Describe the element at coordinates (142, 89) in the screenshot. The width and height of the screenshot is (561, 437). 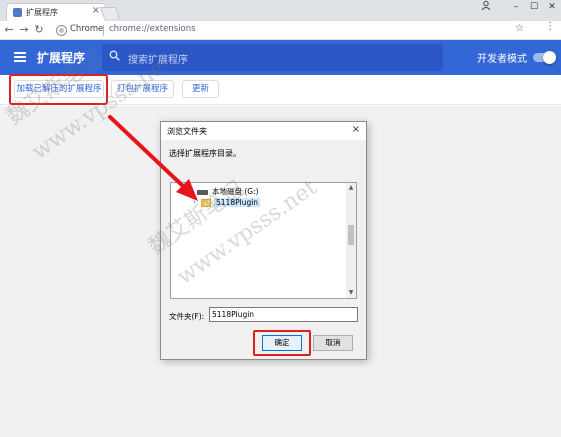
I see `pack-extension-button: 打包扩展程序` at that location.